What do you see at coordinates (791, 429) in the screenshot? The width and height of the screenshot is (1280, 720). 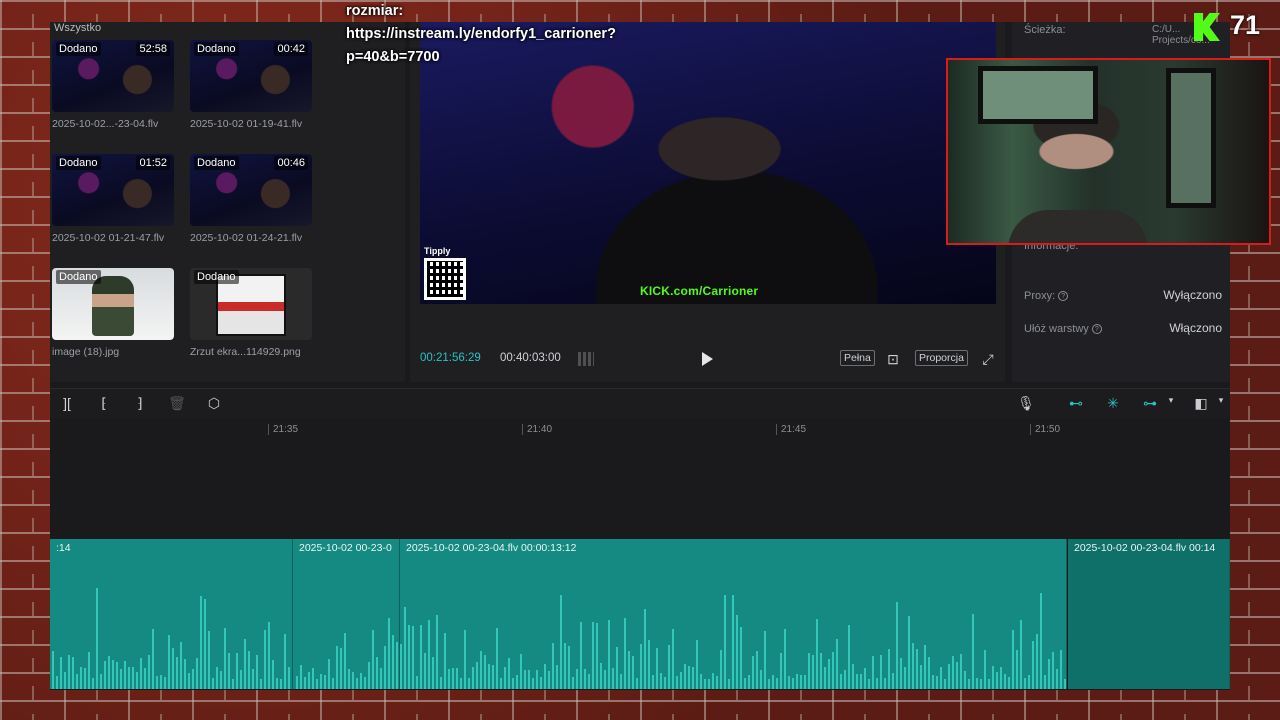 I see `ruler-tick: 21:45` at bounding box center [791, 429].